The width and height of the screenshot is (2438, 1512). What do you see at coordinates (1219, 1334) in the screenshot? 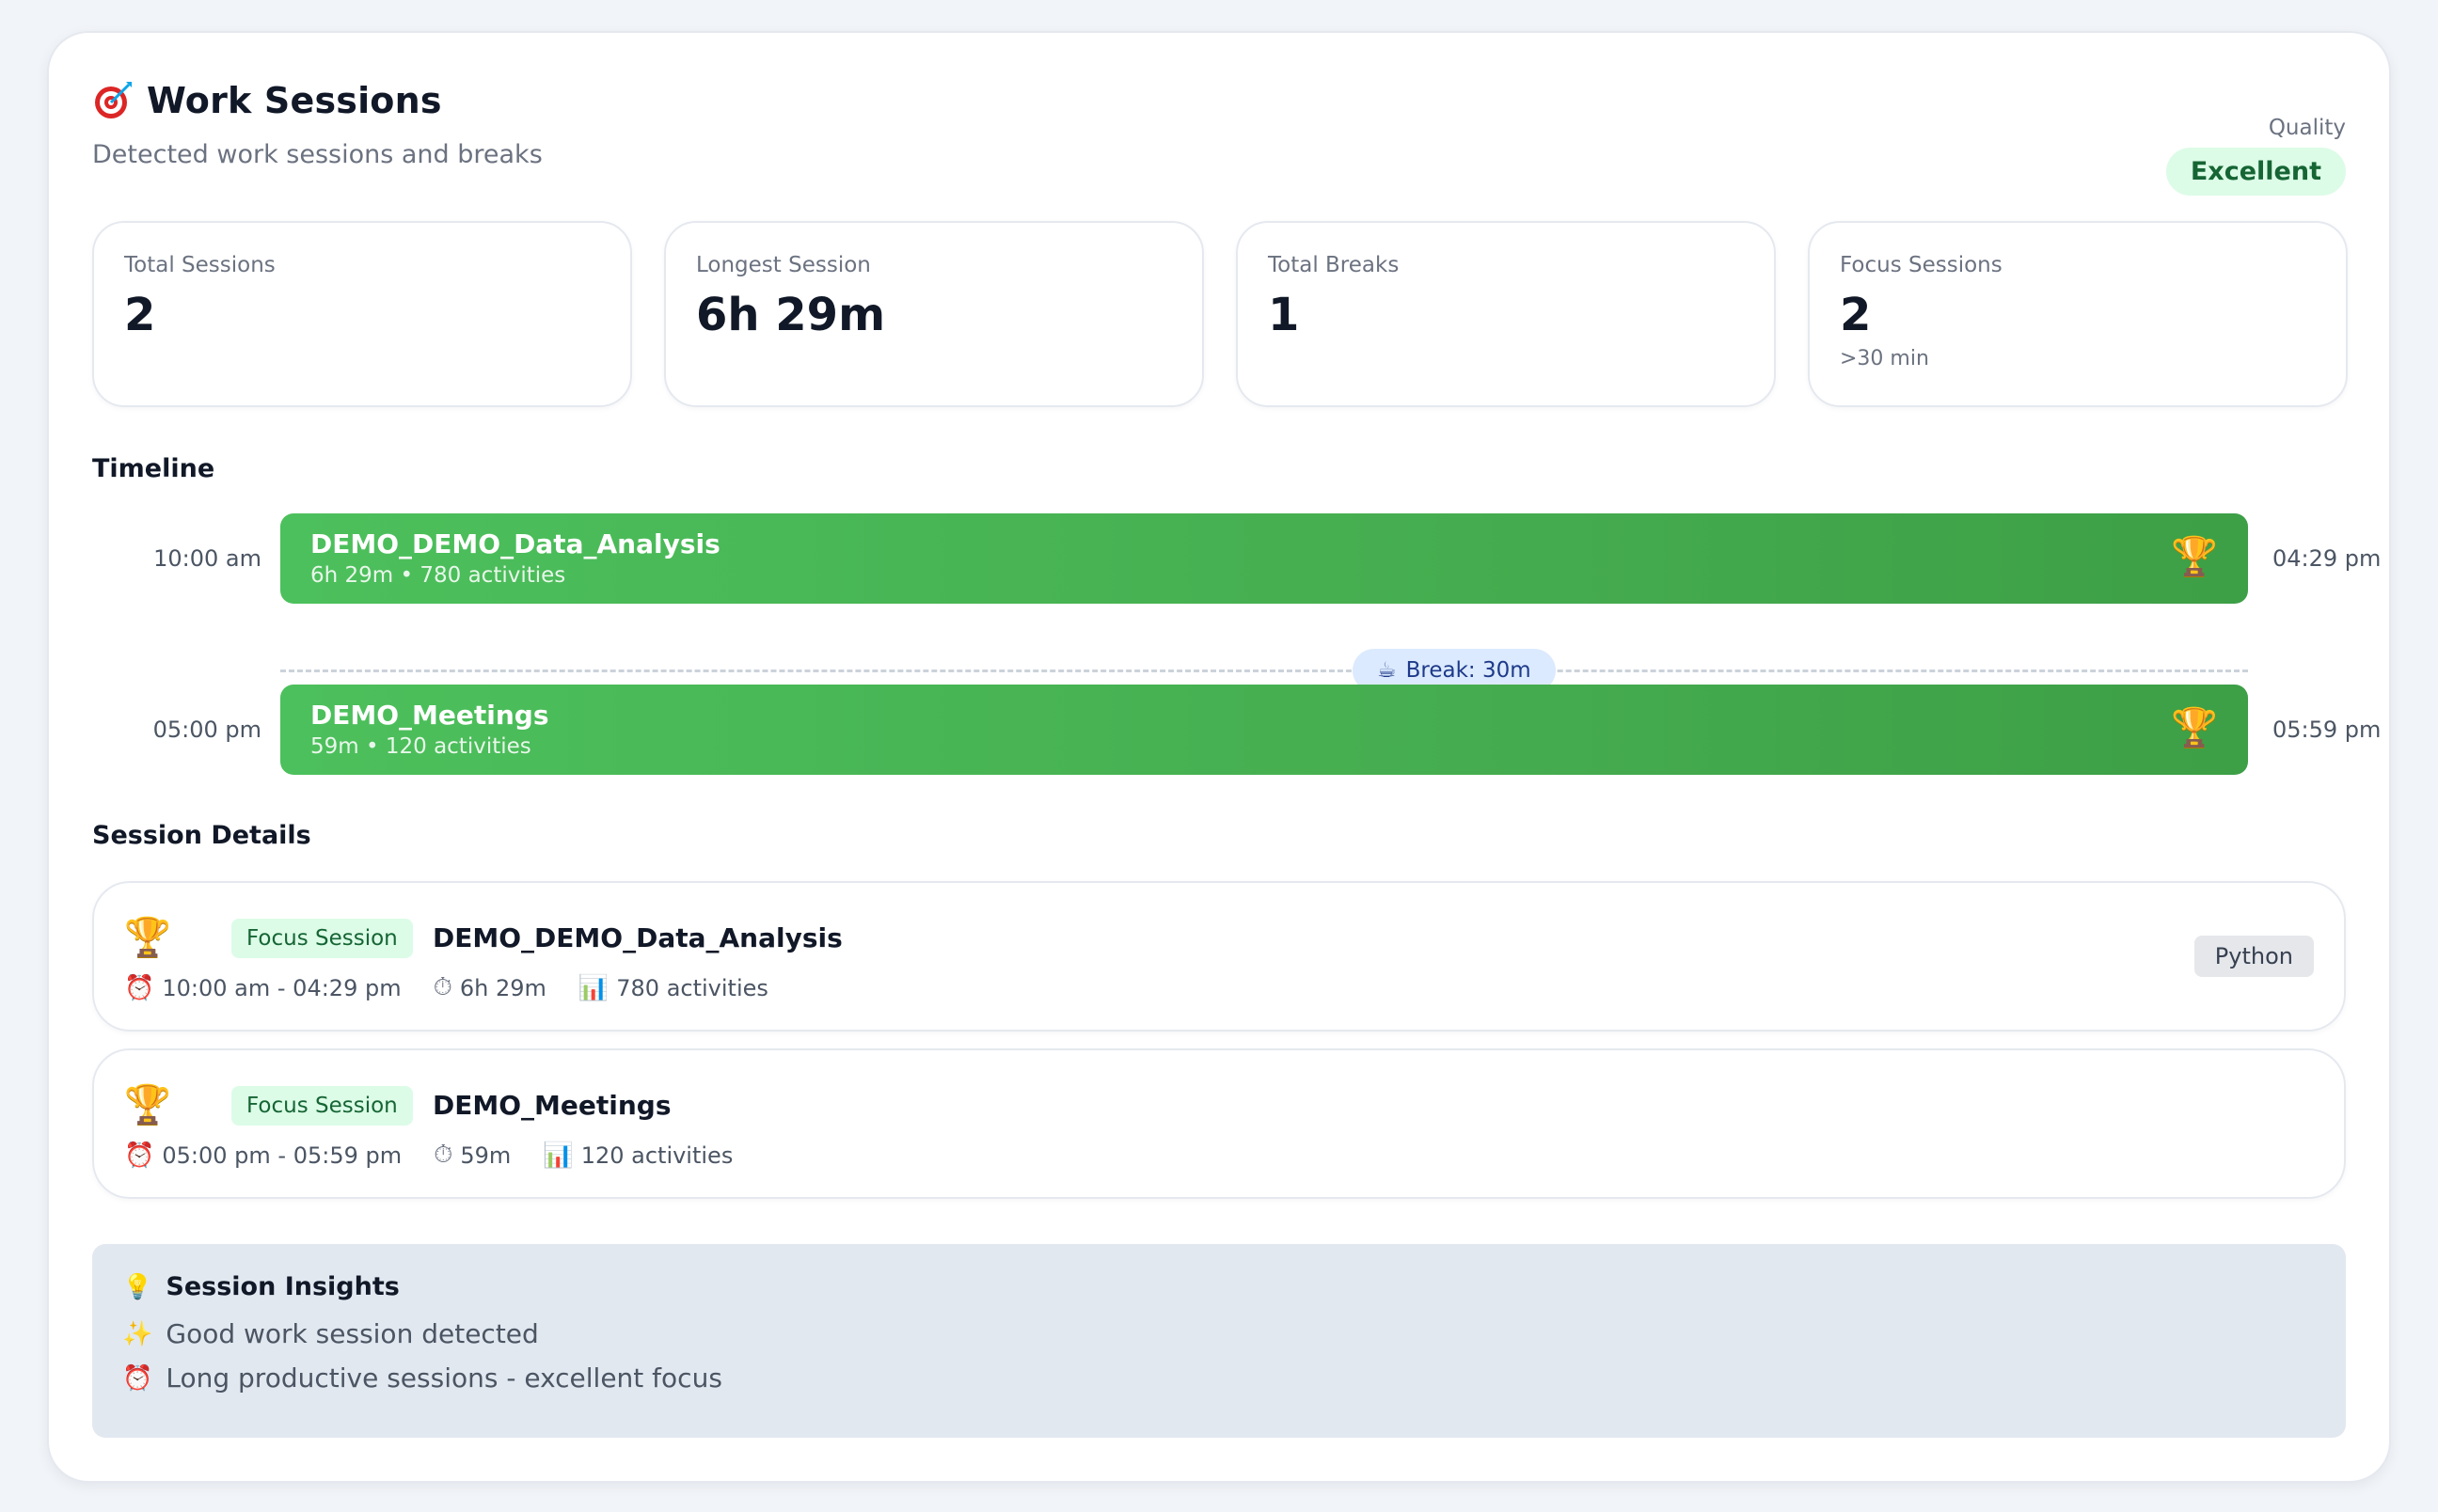
I see `insight-item: ✨ Good work session detected` at bounding box center [1219, 1334].